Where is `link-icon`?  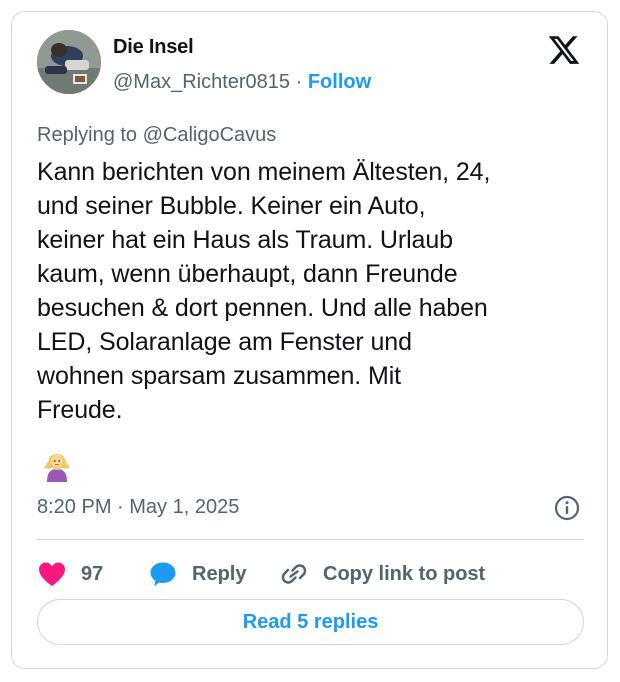
link-icon is located at coordinates (294, 574).